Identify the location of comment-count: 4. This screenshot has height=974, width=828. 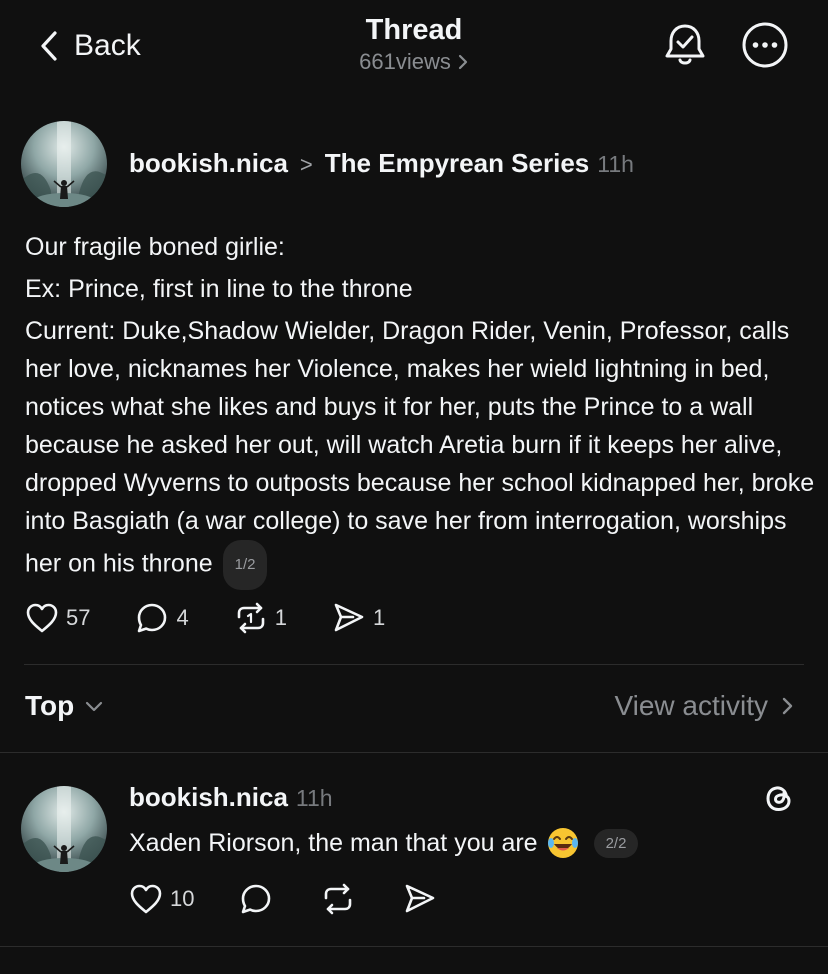
(182, 617).